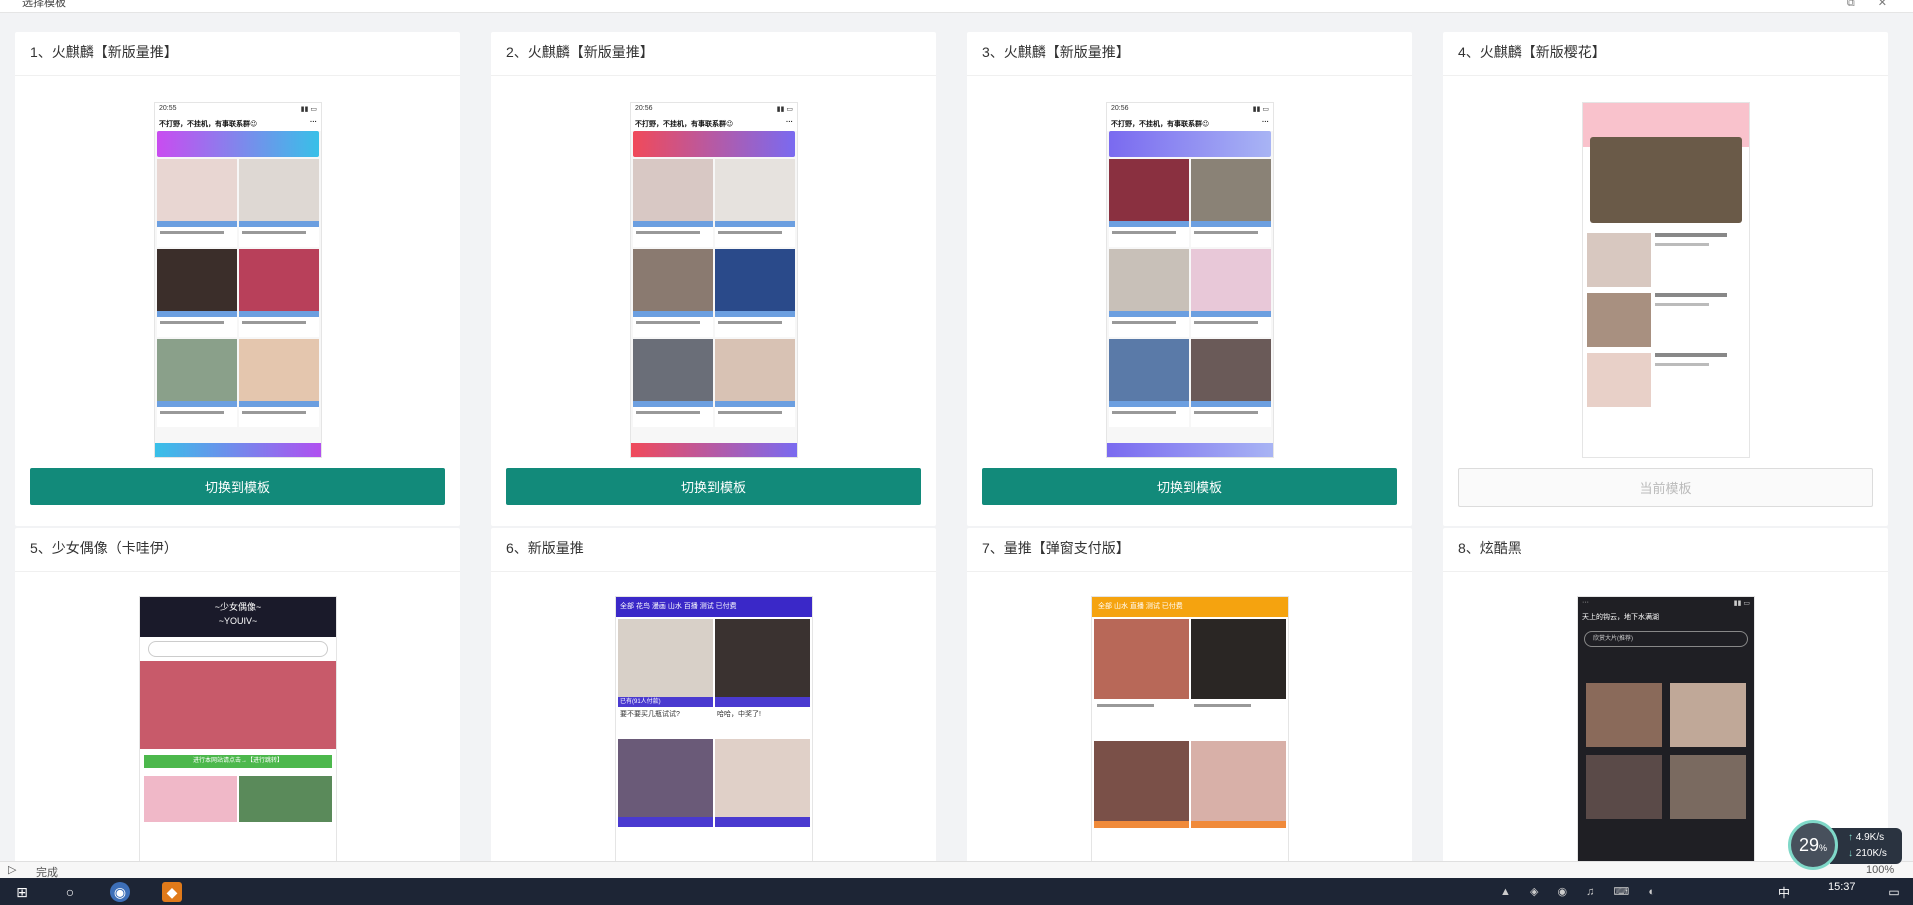 The width and height of the screenshot is (1913, 905). Describe the element at coordinates (104, 548) in the screenshot. I see `template-title: 5、少女偶像（卡哇伊）` at that location.